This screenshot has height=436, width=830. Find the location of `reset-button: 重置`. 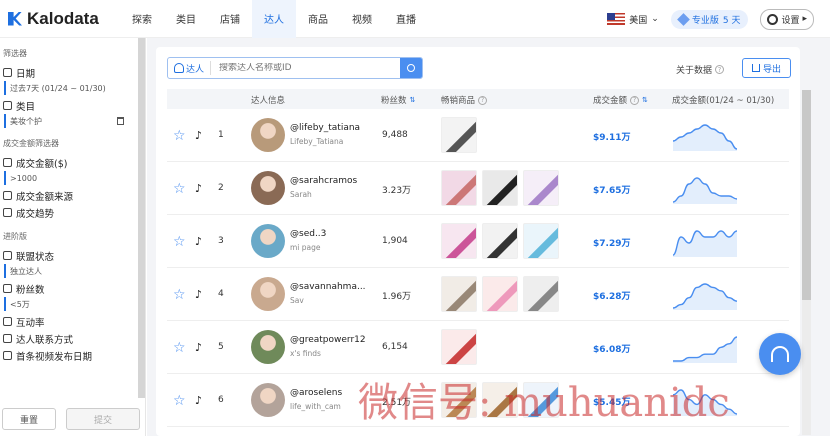

reset-button: 重置 is located at coordinates (29, 419).